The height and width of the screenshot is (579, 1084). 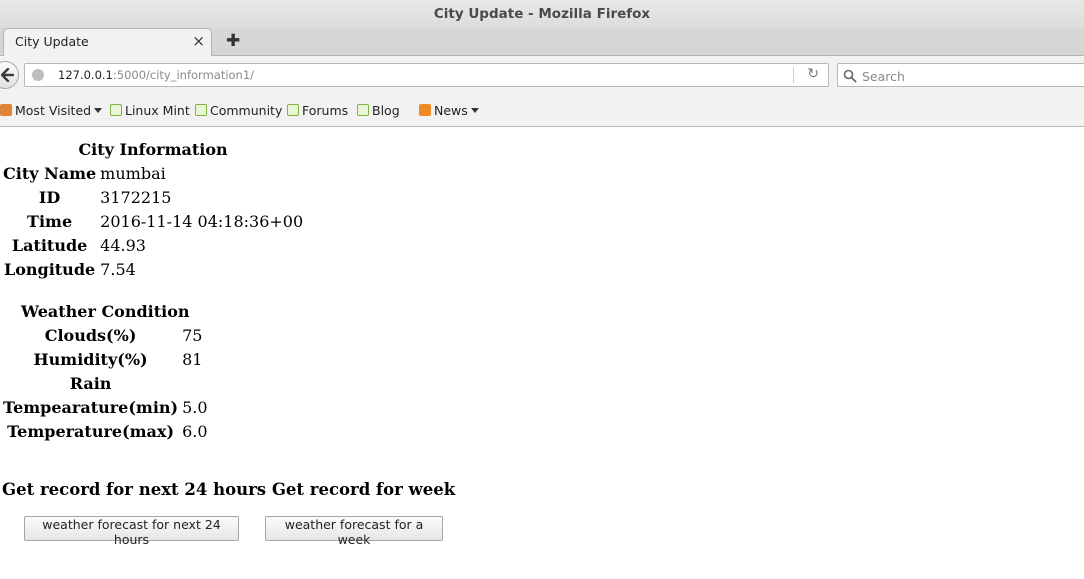 What do you see at coordinates (192, 359) in the screenshot?
I see `humidity-value: 81` at bounding box center [192, 359].